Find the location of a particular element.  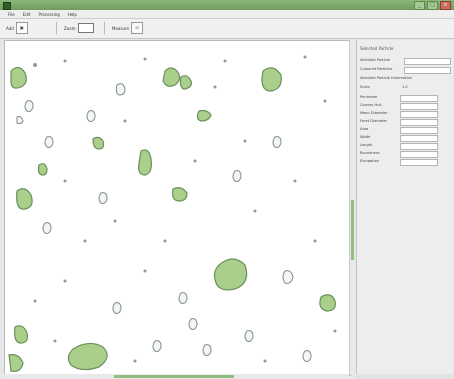

horizontal-scrollbar is located at coordinates (176, 376).